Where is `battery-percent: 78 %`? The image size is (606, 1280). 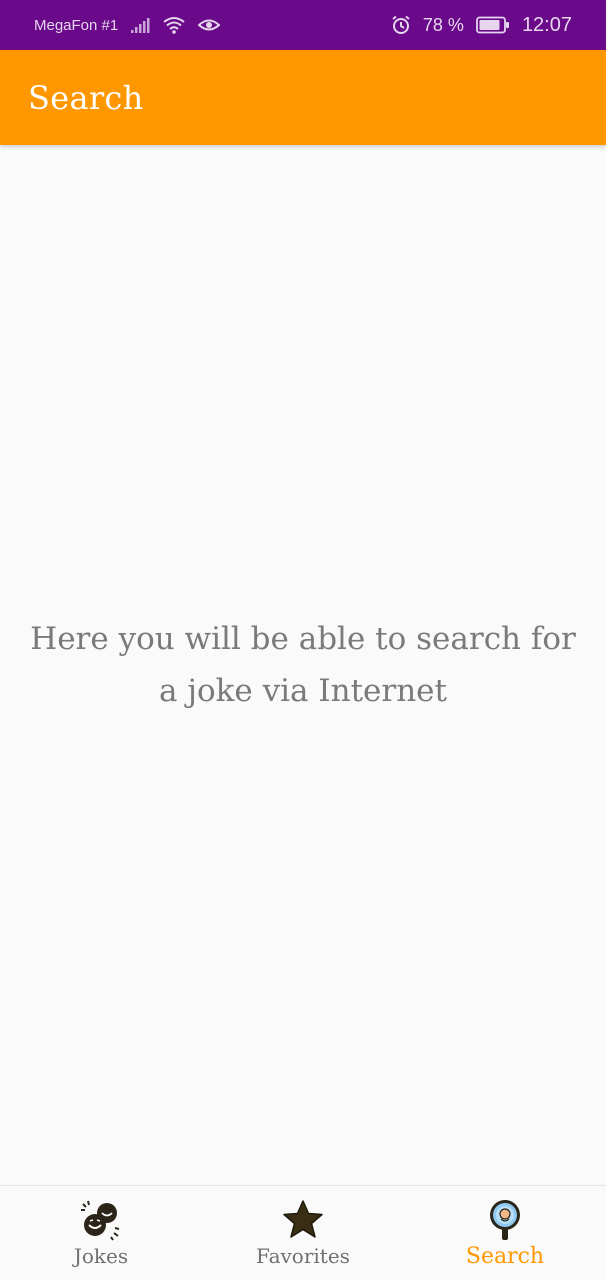
battery-percent: 78 % is located at coordinates (443, 24).